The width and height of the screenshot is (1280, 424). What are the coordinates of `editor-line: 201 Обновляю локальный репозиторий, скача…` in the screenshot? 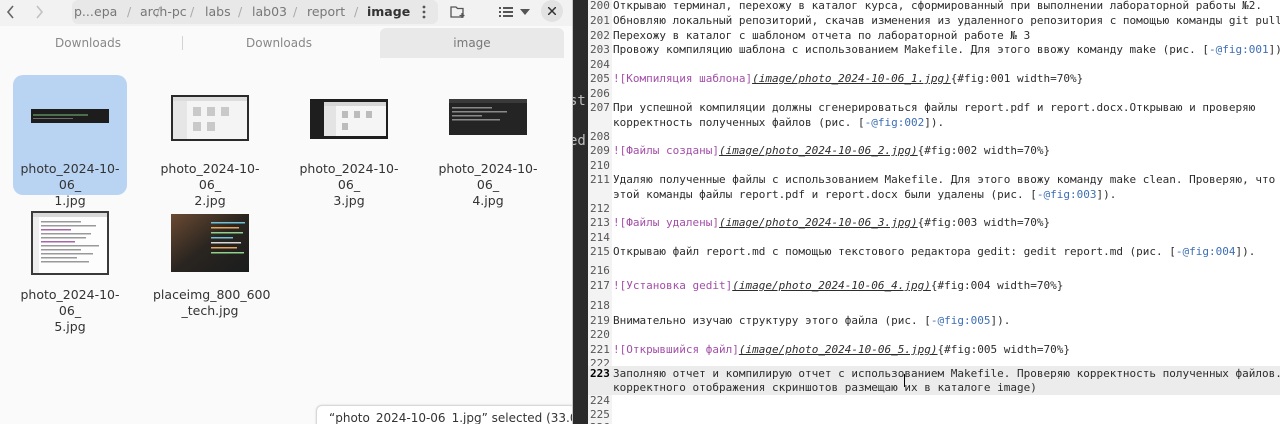 It's located at (934, 20).